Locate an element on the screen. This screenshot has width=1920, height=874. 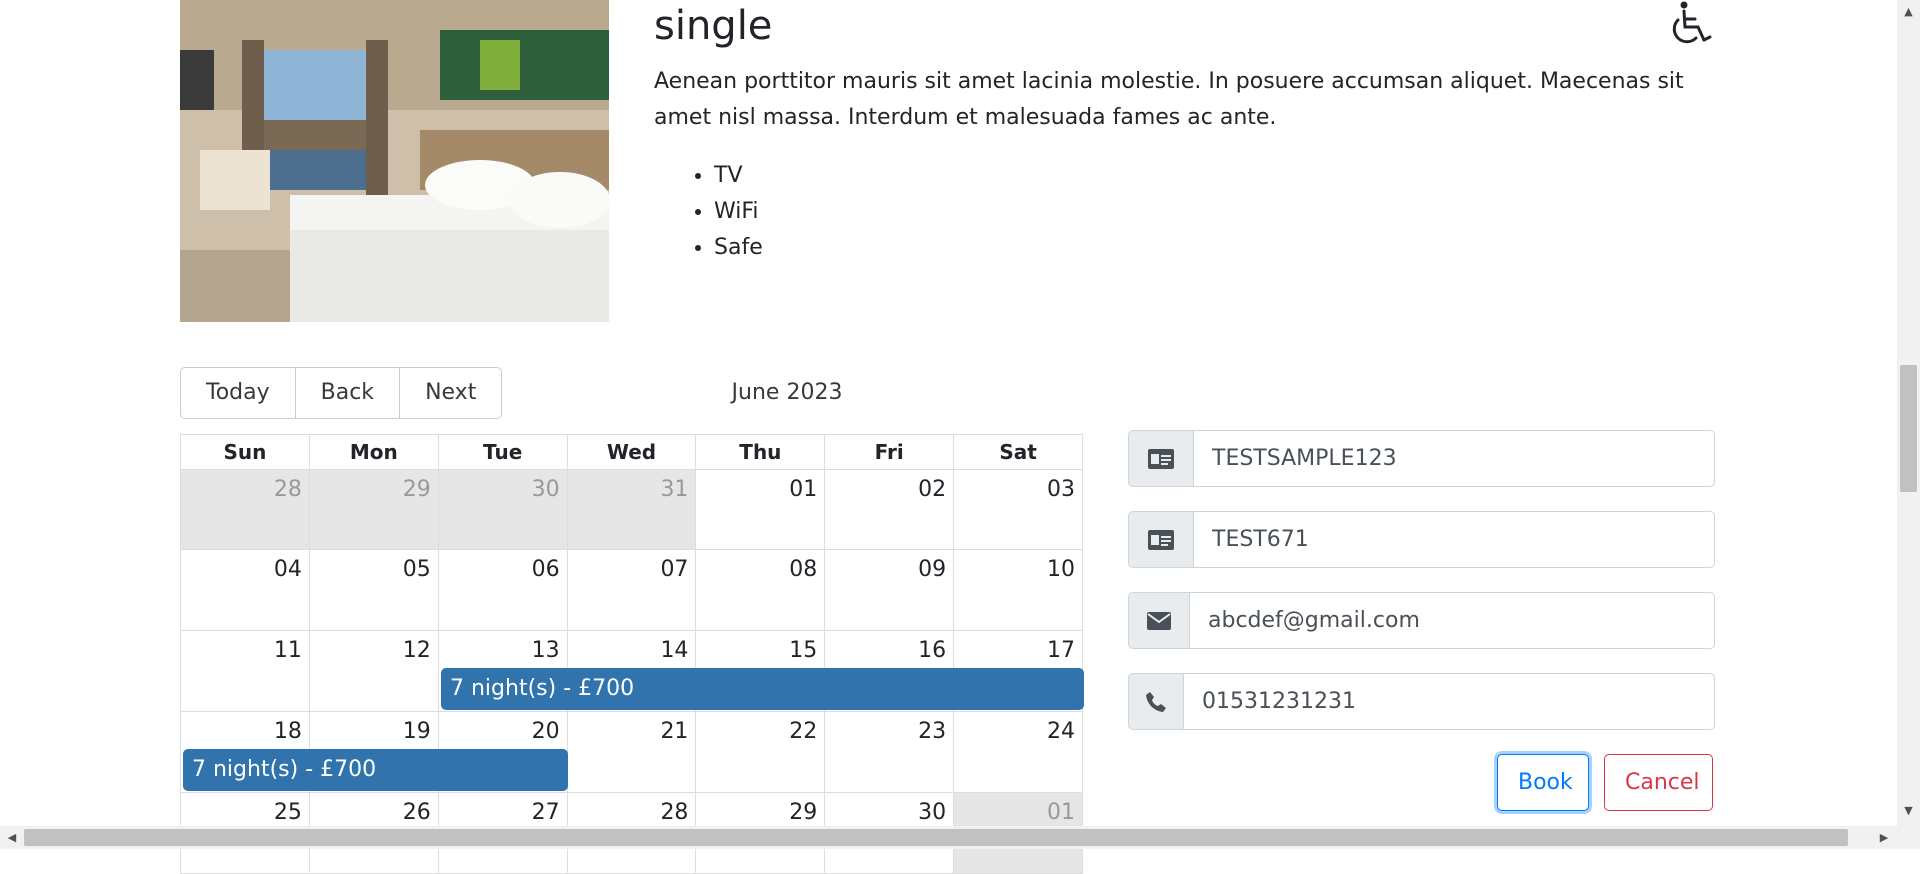
wheelchair-icon is located at coordinates (1689, 25).